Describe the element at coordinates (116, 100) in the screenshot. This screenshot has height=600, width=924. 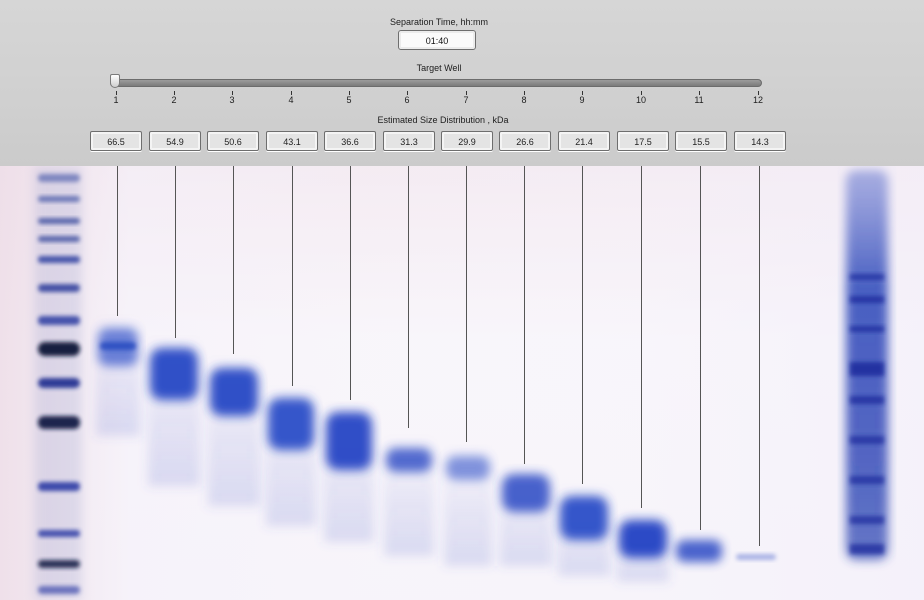
I see `slider-tick-label: 1` at that location.